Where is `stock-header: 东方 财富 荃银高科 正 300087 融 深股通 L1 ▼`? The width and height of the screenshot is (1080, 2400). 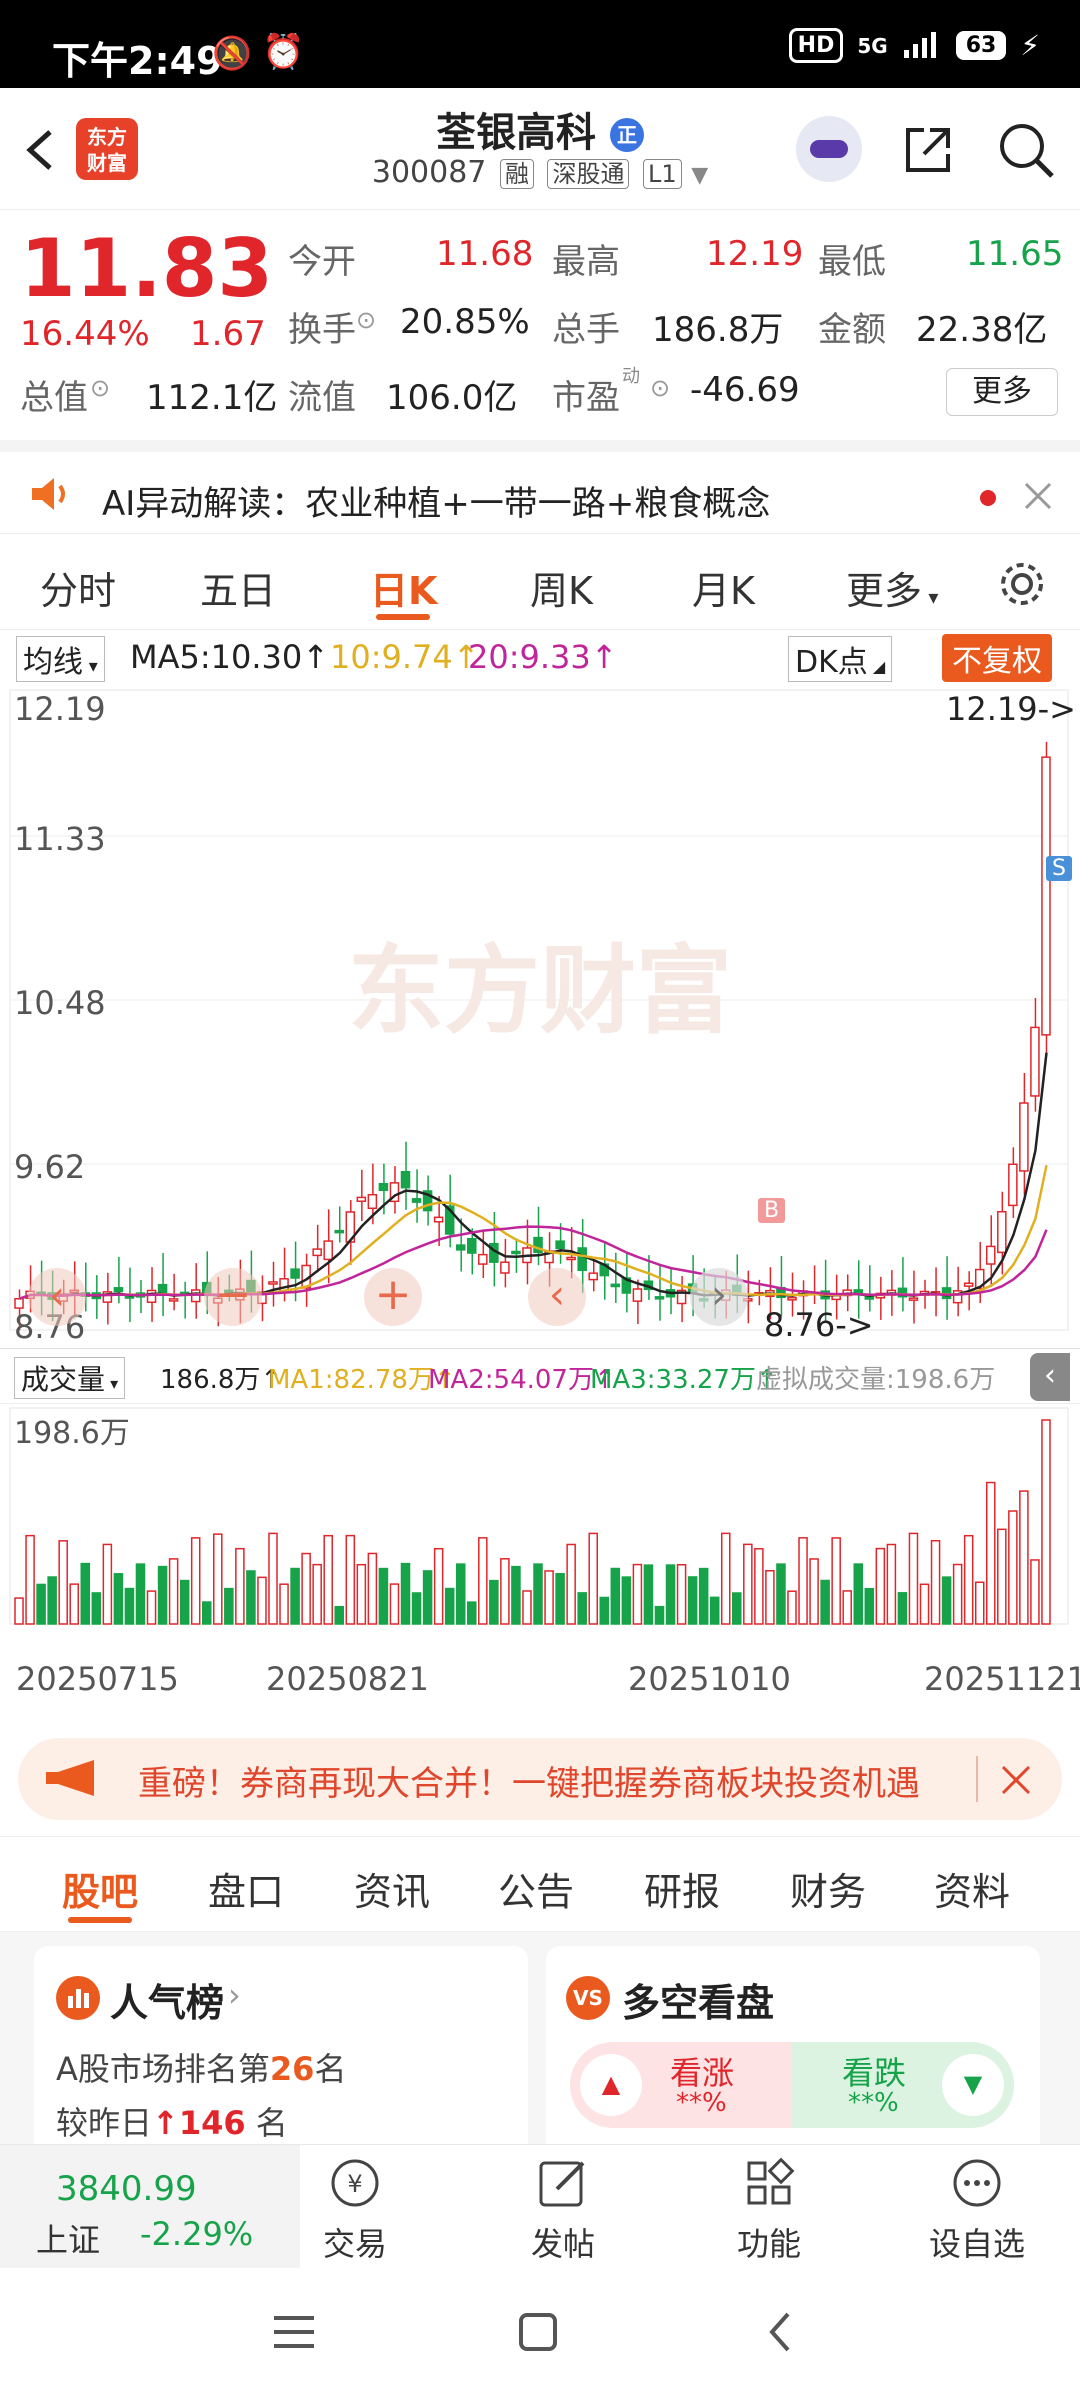
stock-header: 东方 财富 荃银高科 正 300087 融 深股通 L1 ▼ is located at coordinates (540, 149).